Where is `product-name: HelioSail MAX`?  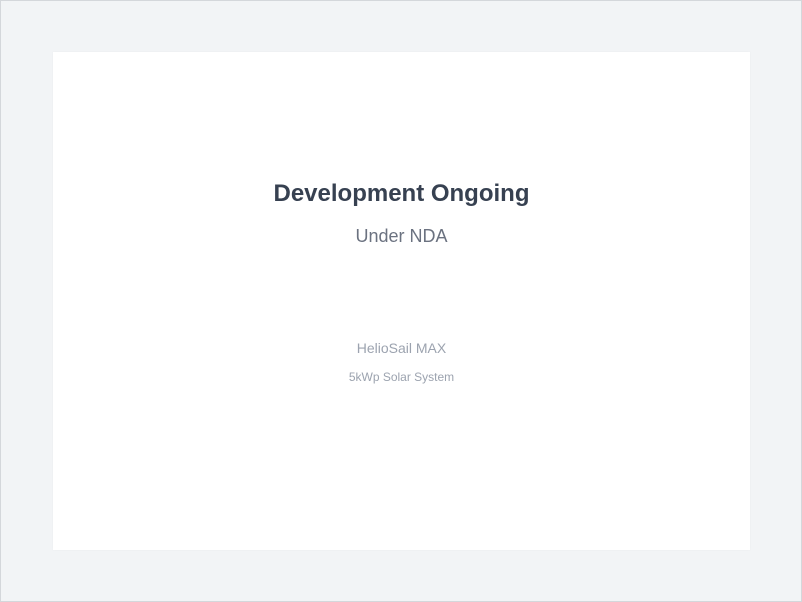
product-name: HelioSail MAX is located at coordinates (401, 348).